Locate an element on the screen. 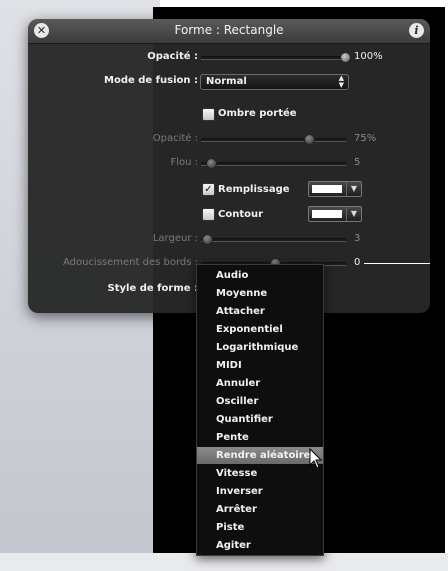 The width and height of the screenshot is (448, 571). outline-color-well: ▼ is located at coordinates (335, 214).